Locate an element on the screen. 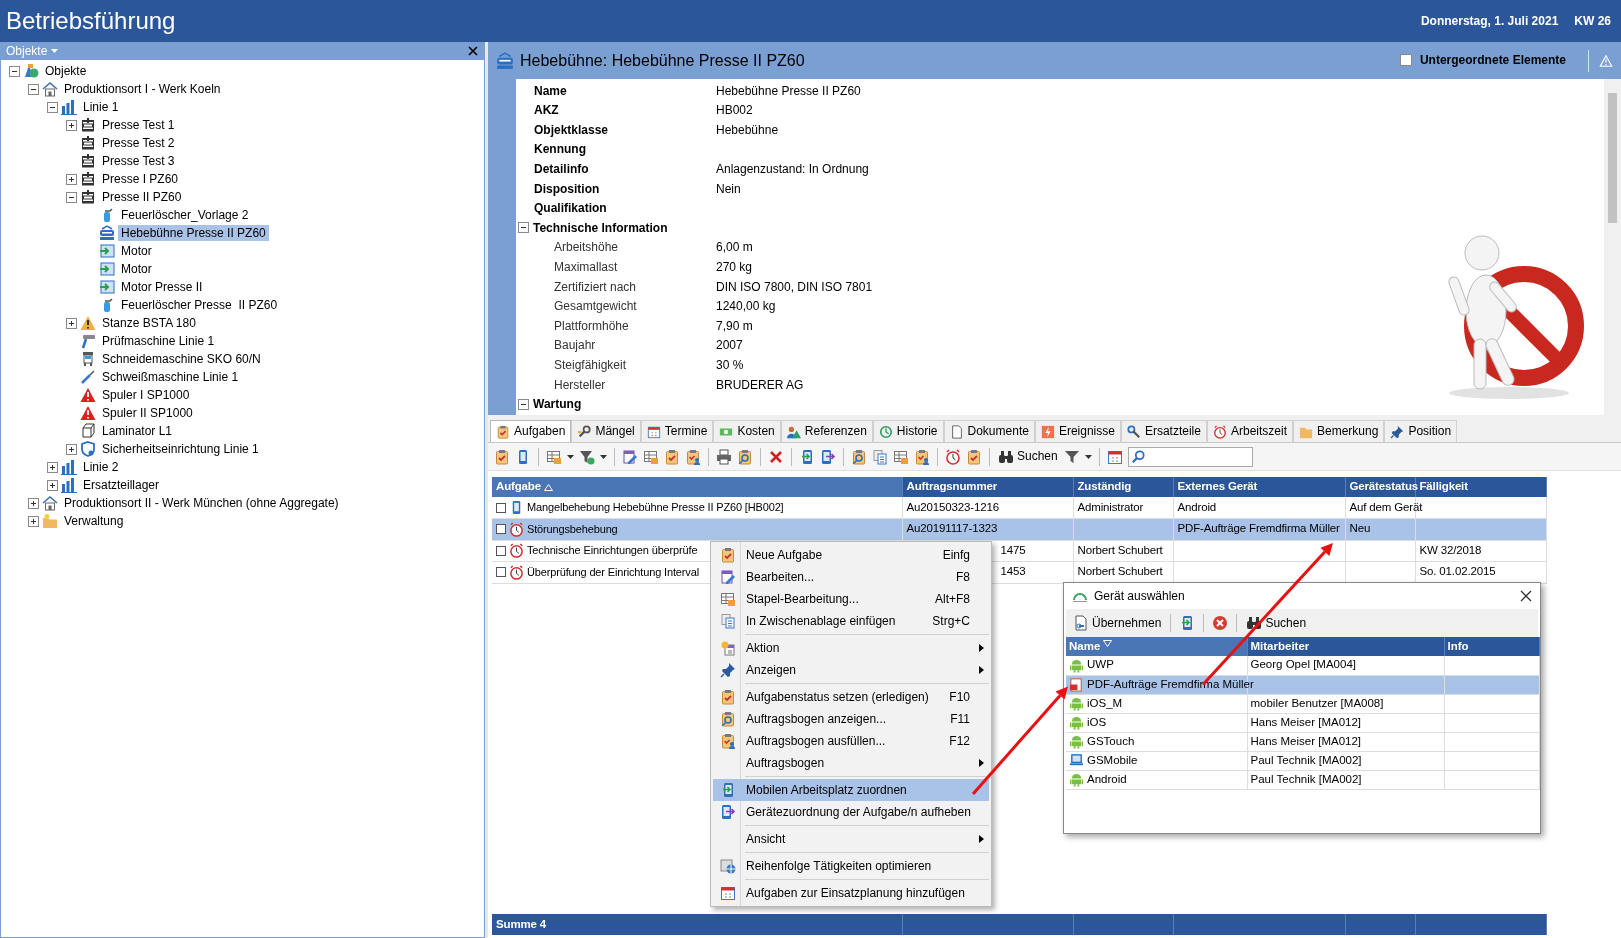 The height and width of the screenshot is (938, 1621). column-header: Zuständig is located at coordinates (1123, 487).